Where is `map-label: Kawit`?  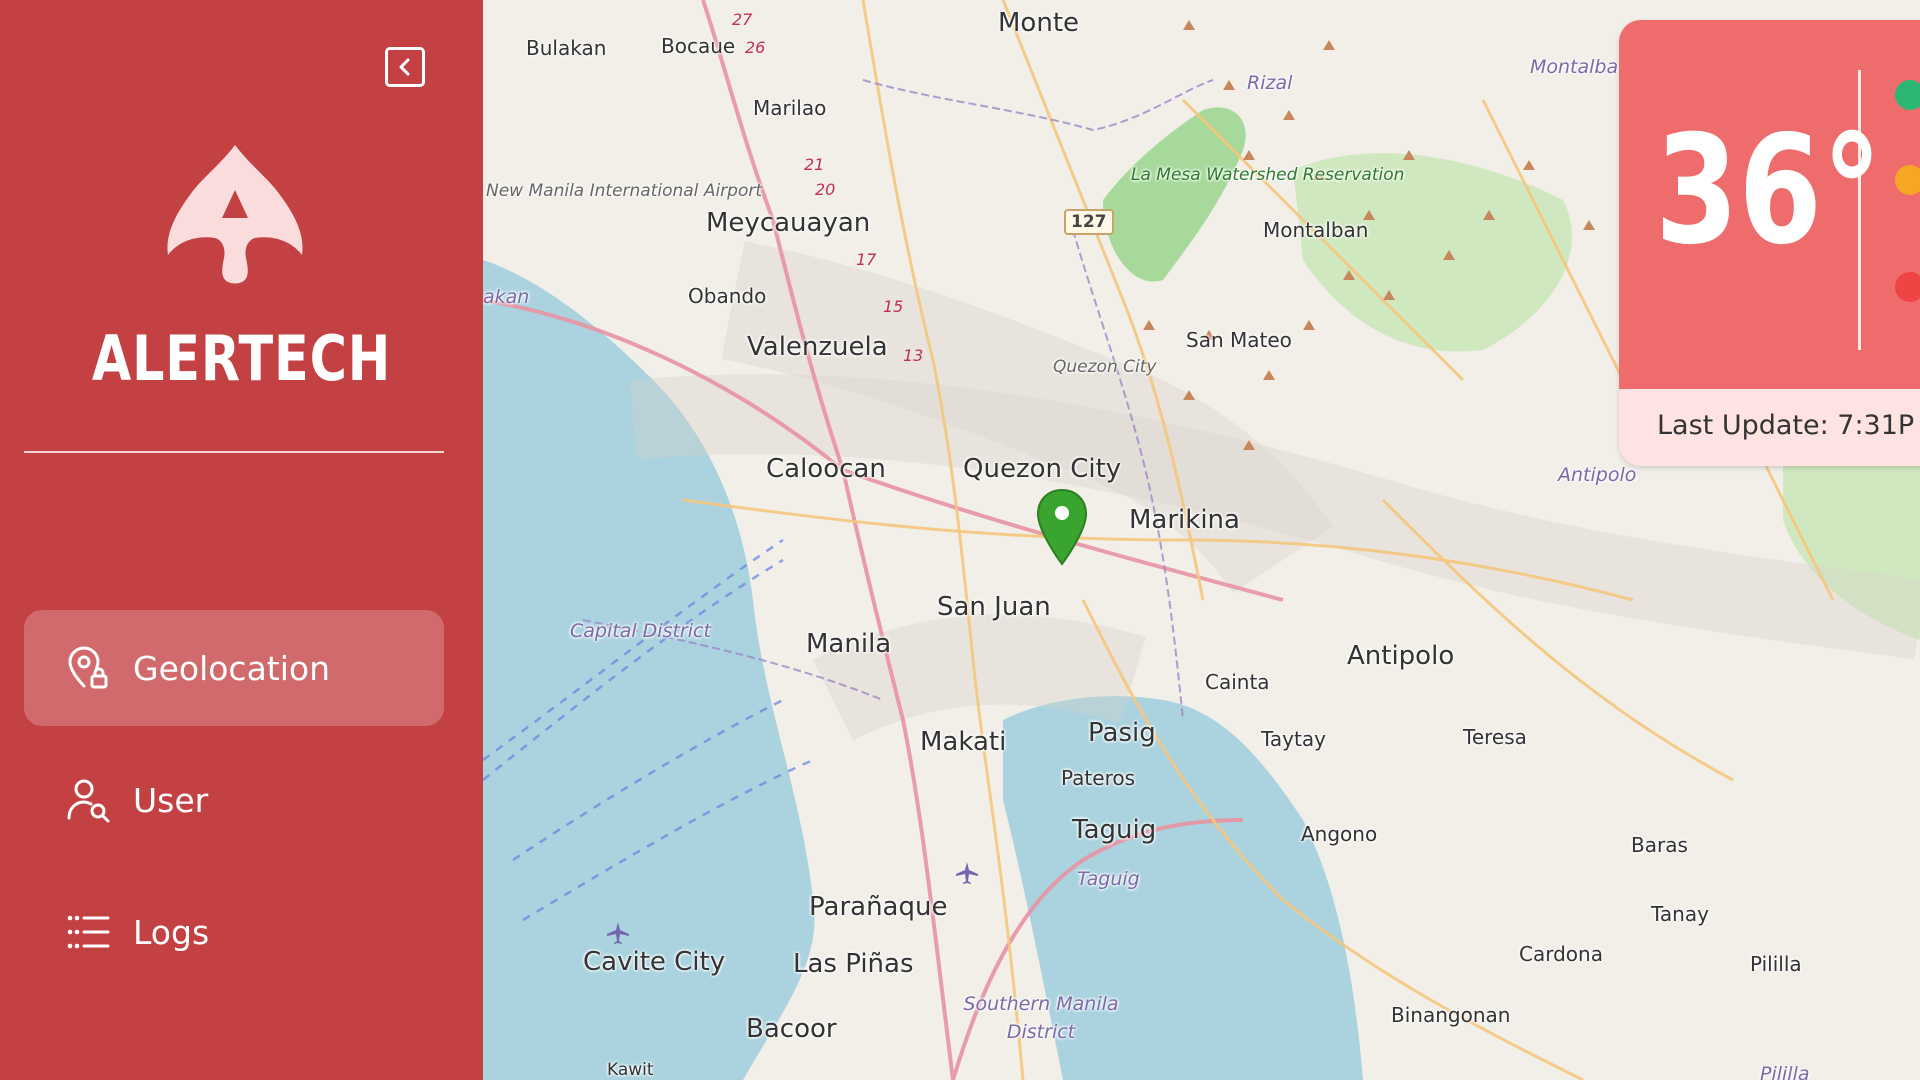 map-label: Kawit is located at coordinates (630, 1070).